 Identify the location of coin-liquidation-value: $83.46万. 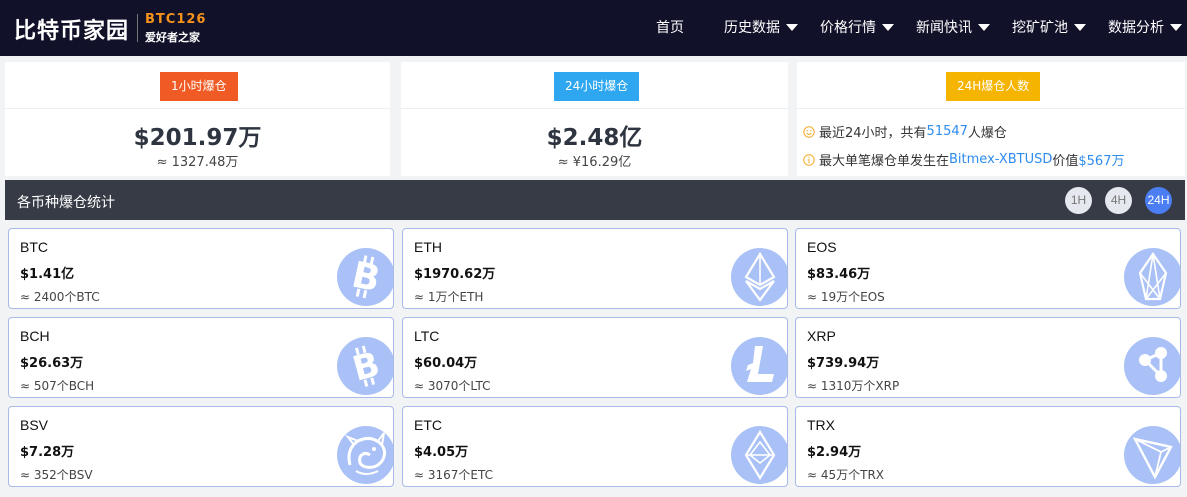
(839, 274).